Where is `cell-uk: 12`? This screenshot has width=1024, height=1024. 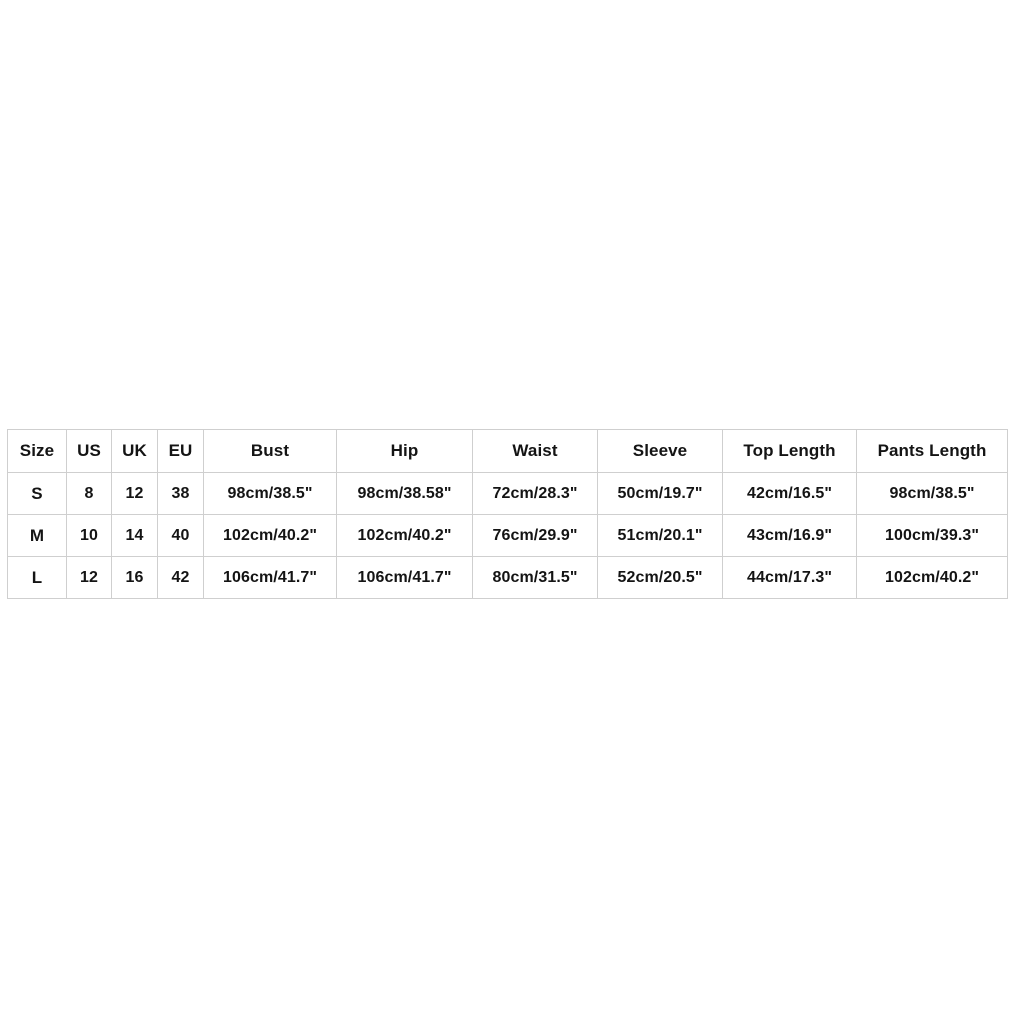 cell-uk: 12 is located at coordinates (134, 493).